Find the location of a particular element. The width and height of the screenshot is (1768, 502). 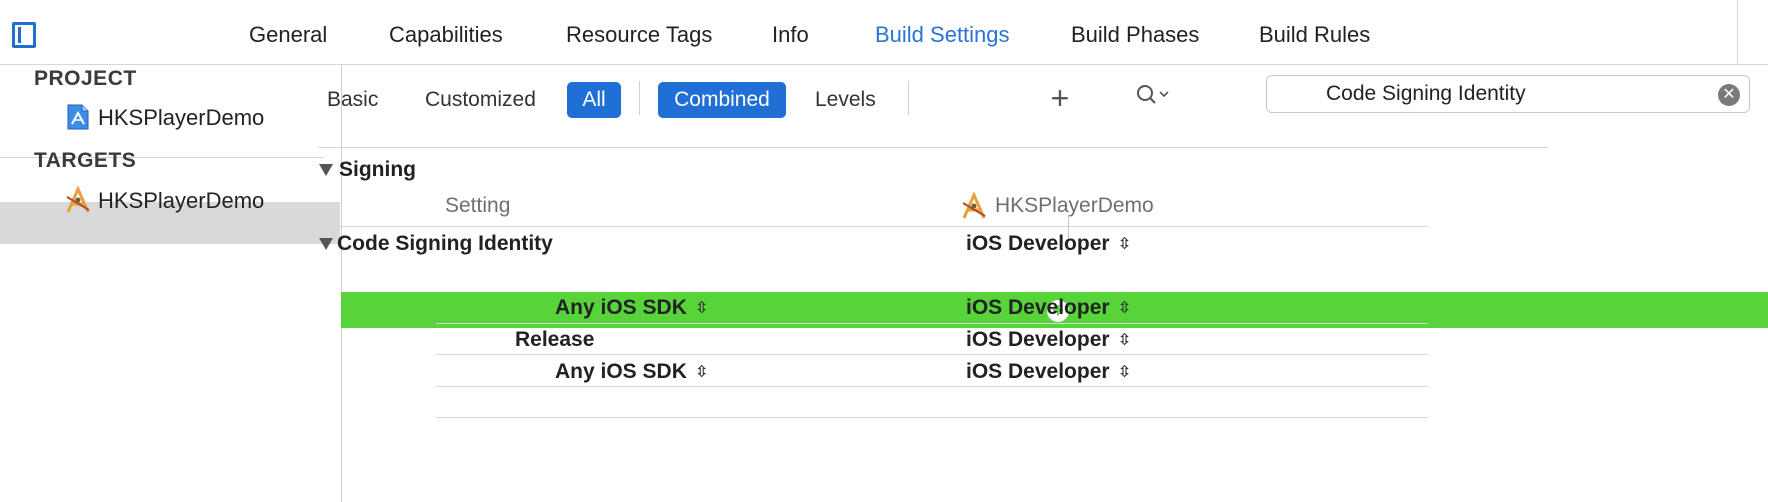

tab-info: Info is located at coordinates (790, 35).